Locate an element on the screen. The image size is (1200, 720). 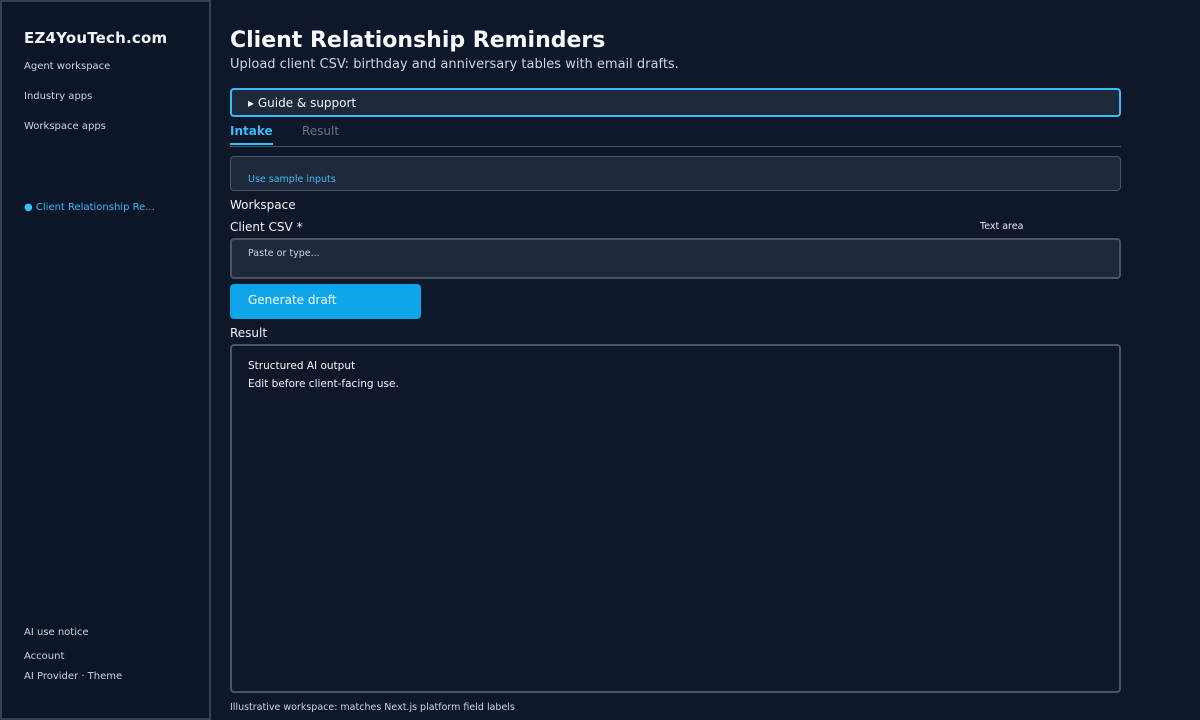
tab-result: Result is located at coordinates (320, 134).